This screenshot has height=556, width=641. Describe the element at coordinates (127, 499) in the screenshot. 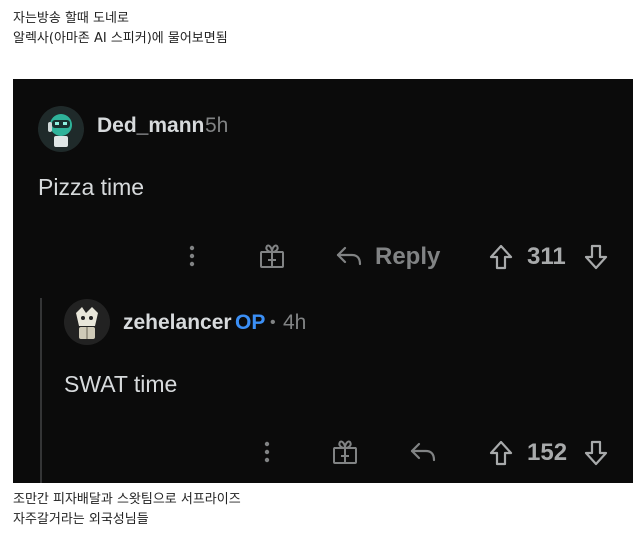

I see `caption-line: 조만간 피자배달과 스왓팀으로 서프라이즈` at that location.